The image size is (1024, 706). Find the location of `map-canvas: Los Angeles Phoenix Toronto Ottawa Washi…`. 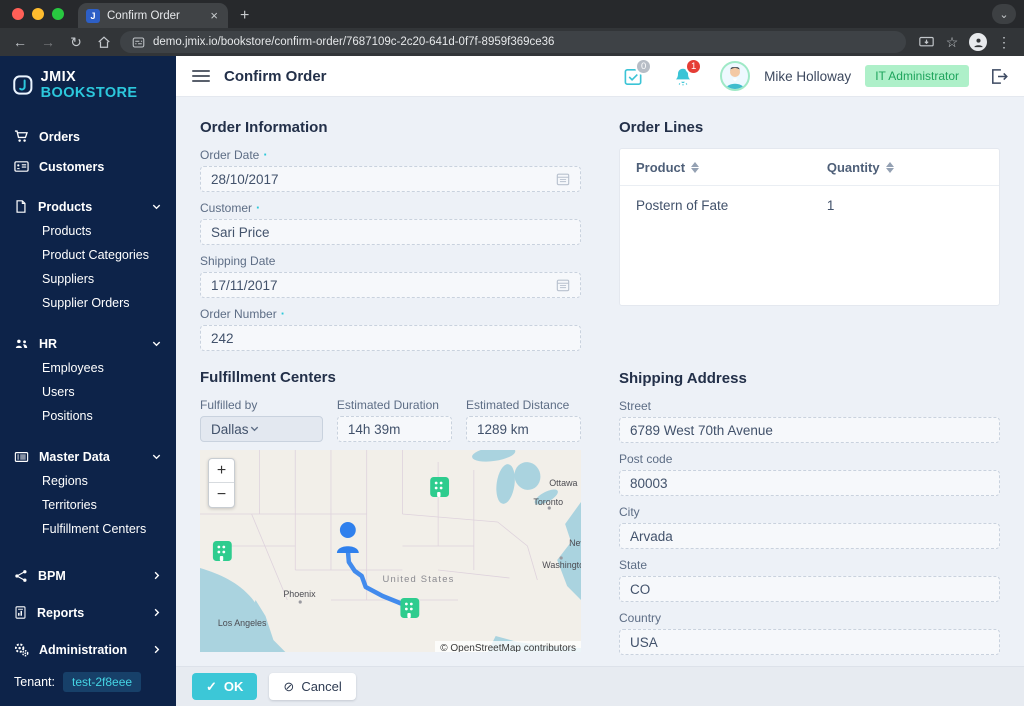

map-canvas: Los Angeles Phoenix Toronto Ottawa Washi… is located at coordinates (390, 551).